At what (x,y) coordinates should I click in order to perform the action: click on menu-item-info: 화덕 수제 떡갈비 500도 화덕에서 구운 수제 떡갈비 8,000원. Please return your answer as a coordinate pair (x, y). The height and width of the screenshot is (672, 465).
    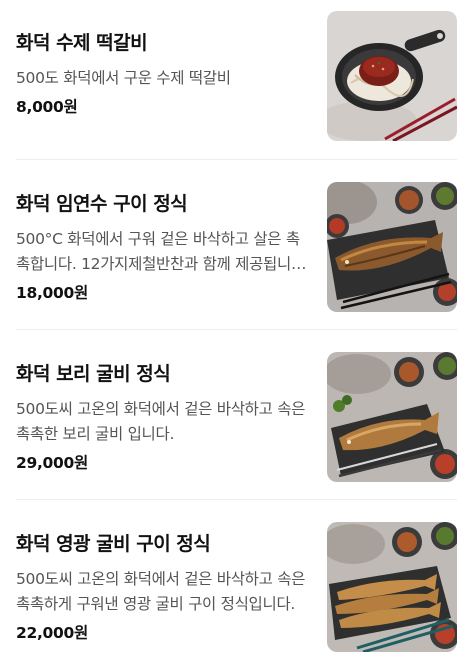
    Looking at the image, I should click on (162, 74).